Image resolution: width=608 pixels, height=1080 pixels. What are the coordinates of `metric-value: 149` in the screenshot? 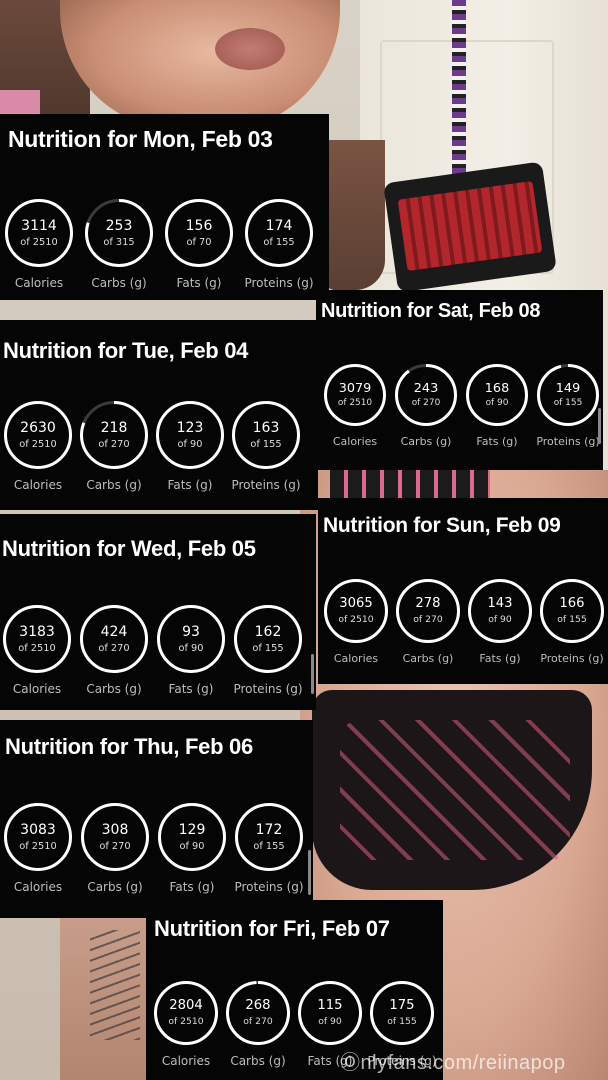 It's located at (568, 388).